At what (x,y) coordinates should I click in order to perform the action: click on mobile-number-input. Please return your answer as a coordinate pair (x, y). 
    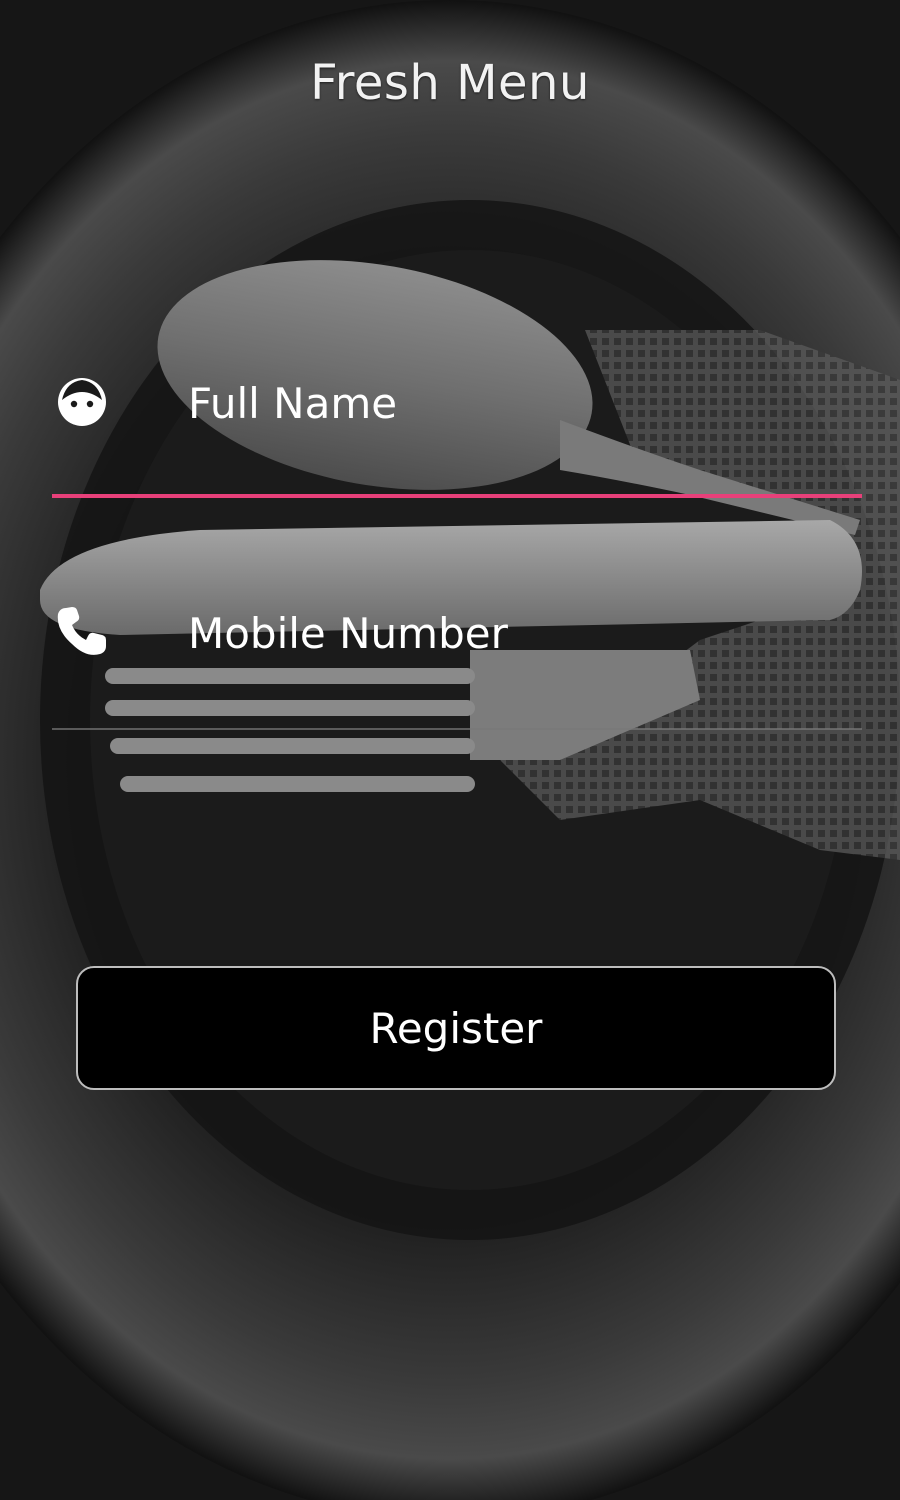
    Looking at the image, I should click on (523, 633).